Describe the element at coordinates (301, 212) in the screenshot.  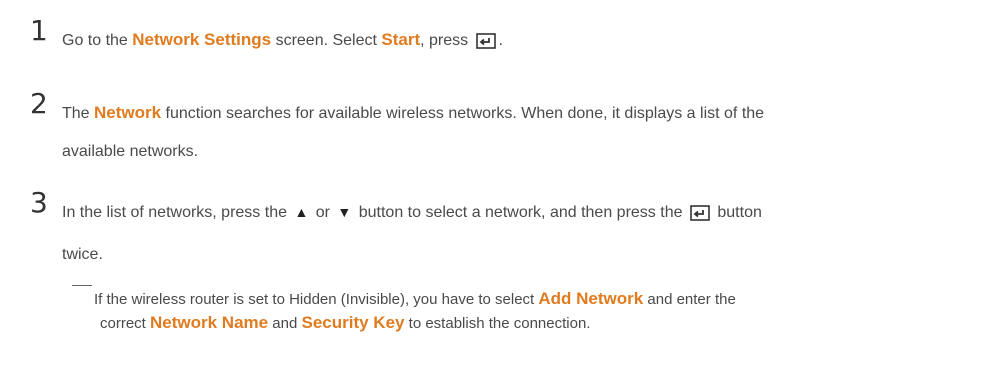
I see `up-triangle-icon: ▲` at that location.